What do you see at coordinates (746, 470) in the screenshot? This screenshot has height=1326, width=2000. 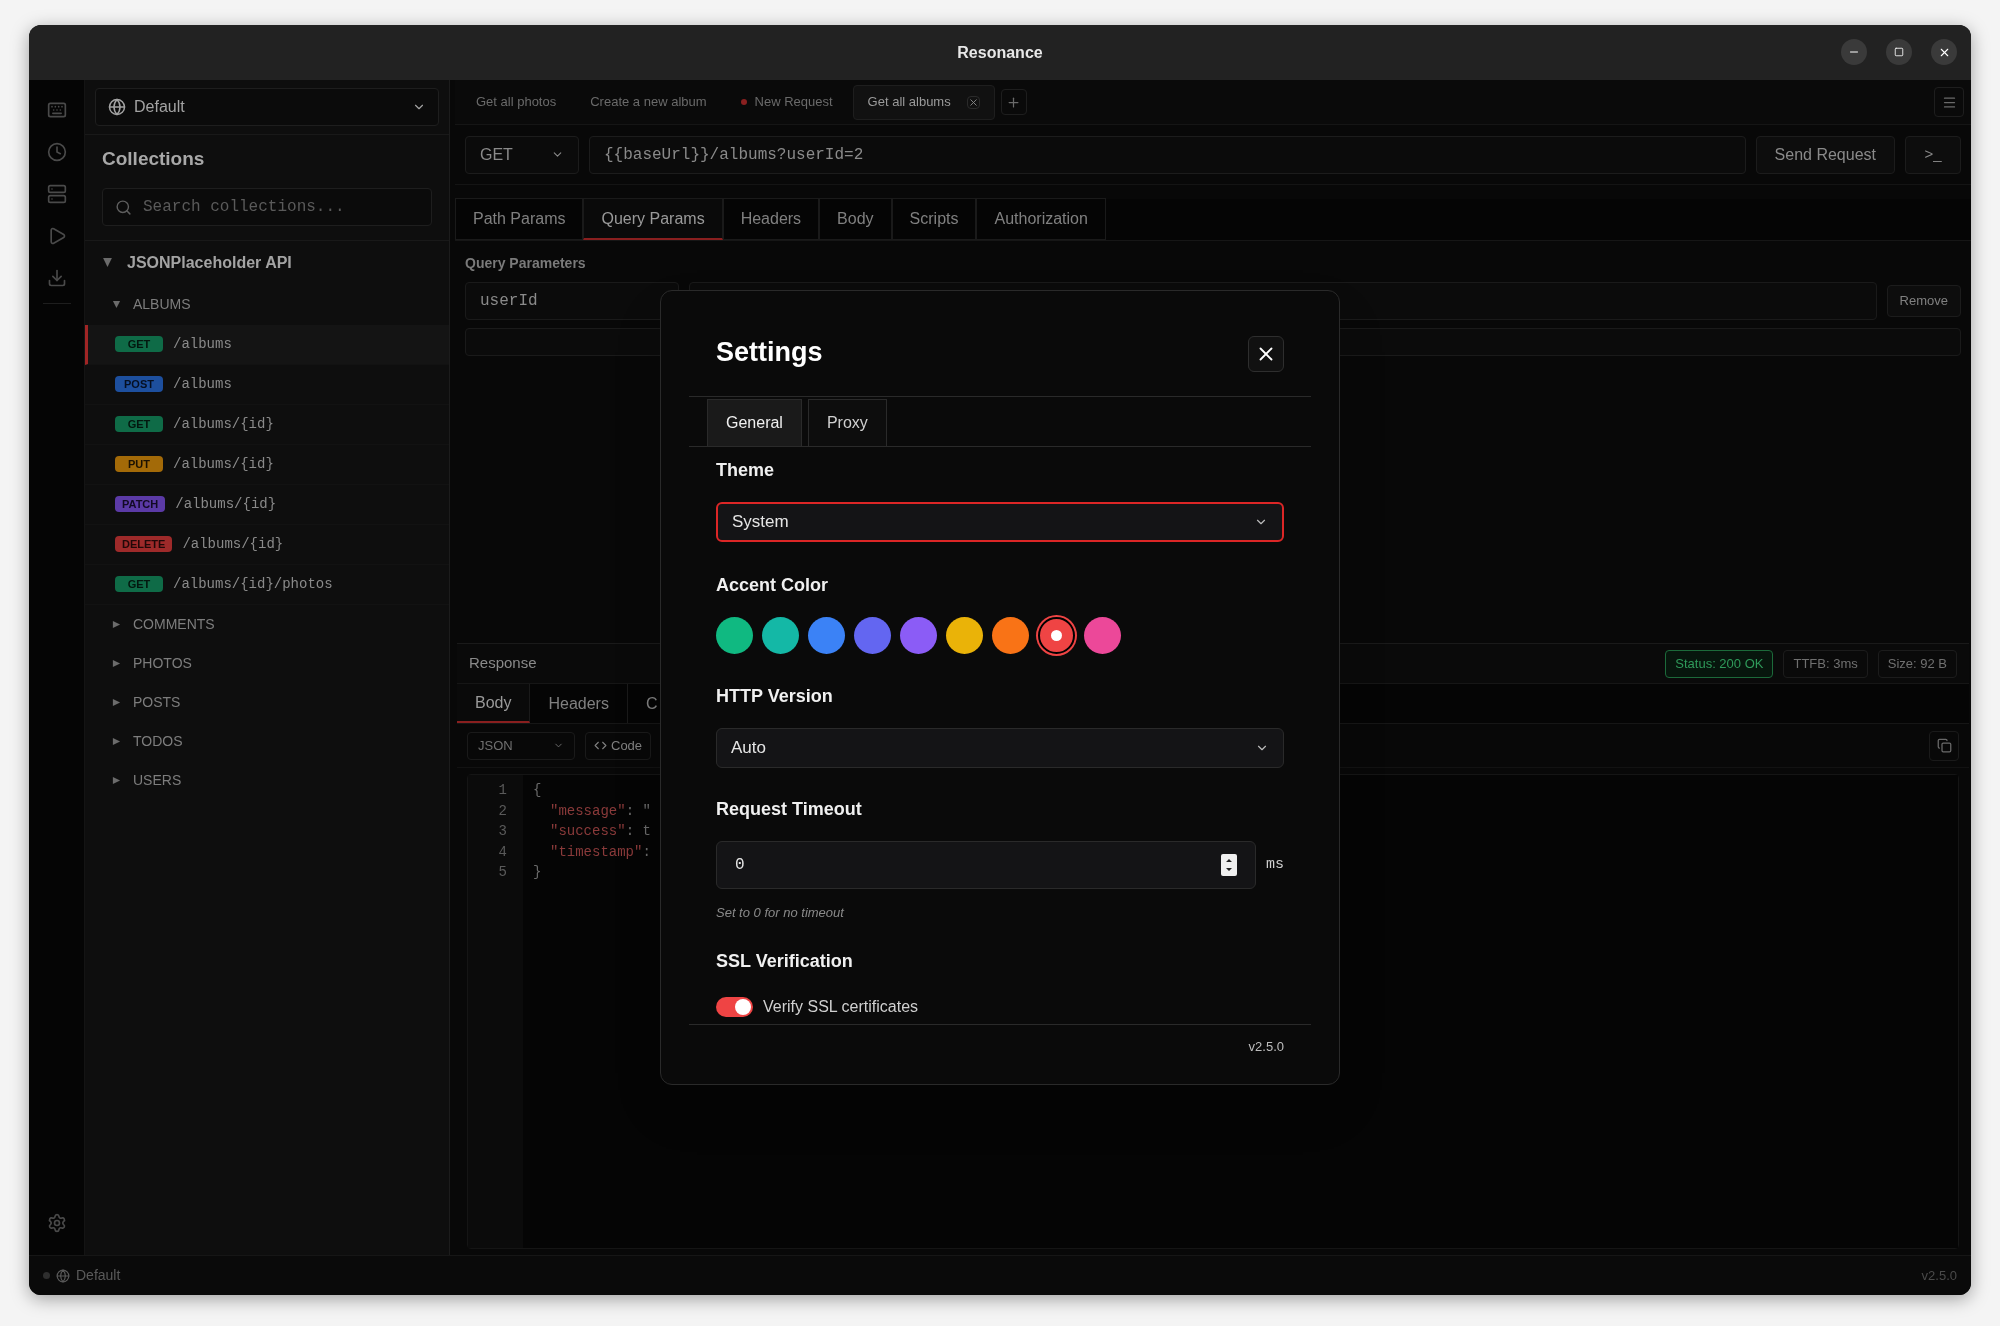 I see `field-label: Theme` at bounding box center [746, 470].